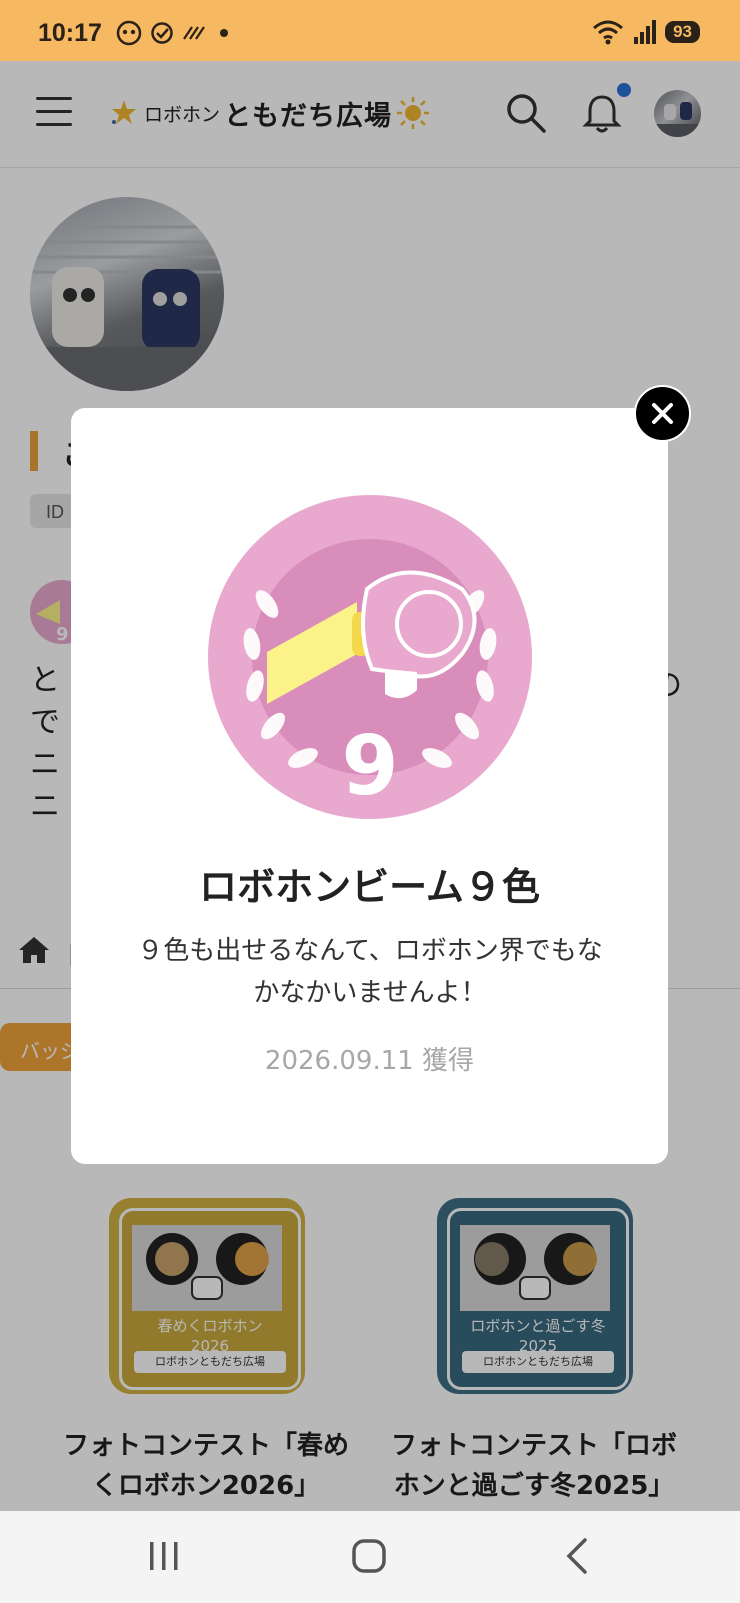 The image size is (740, 1603). I want to click on status-time: 10:17, so click(70, 33).